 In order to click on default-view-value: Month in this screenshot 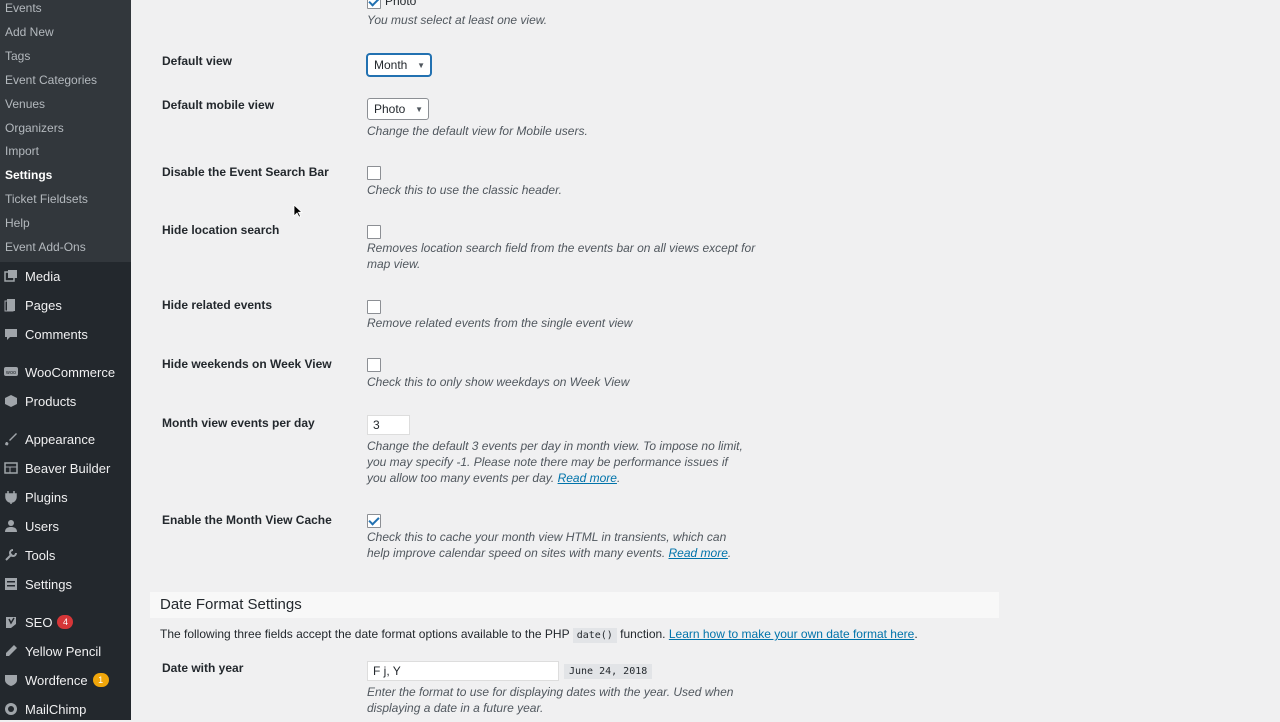, I will do `click(391, 65)`.